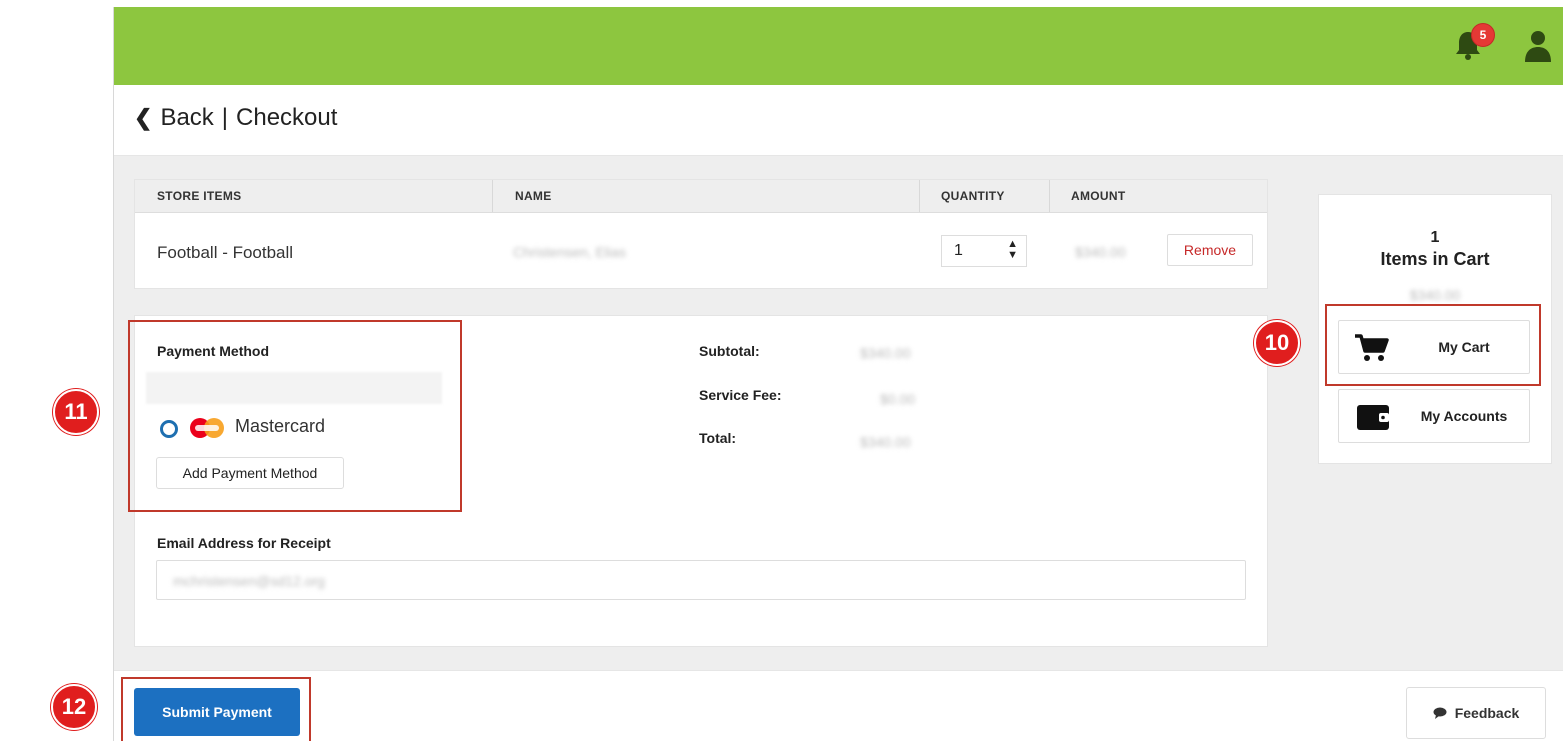  Describe the element at coordinates (885, 442) in the screenshot. I see `total-value: $340.00` at that location.